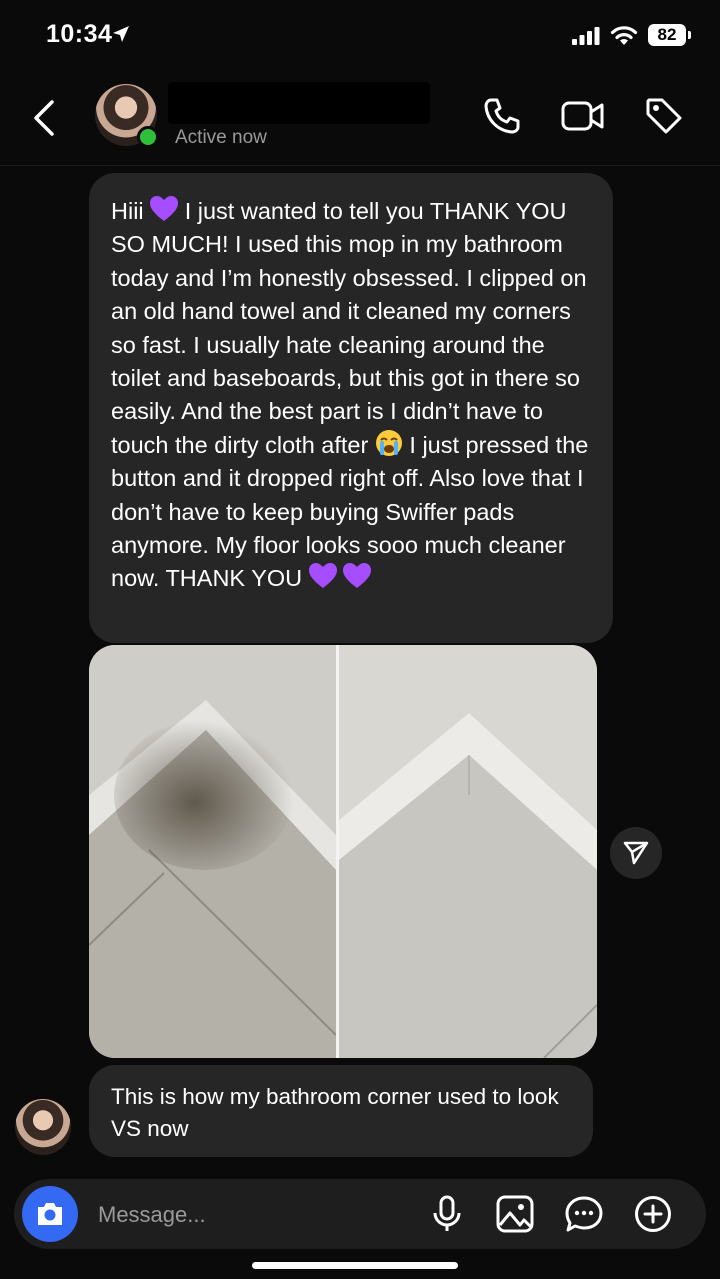 This screenshot has width=720, height=1279. I want to click on share-button, so click(636, 853).